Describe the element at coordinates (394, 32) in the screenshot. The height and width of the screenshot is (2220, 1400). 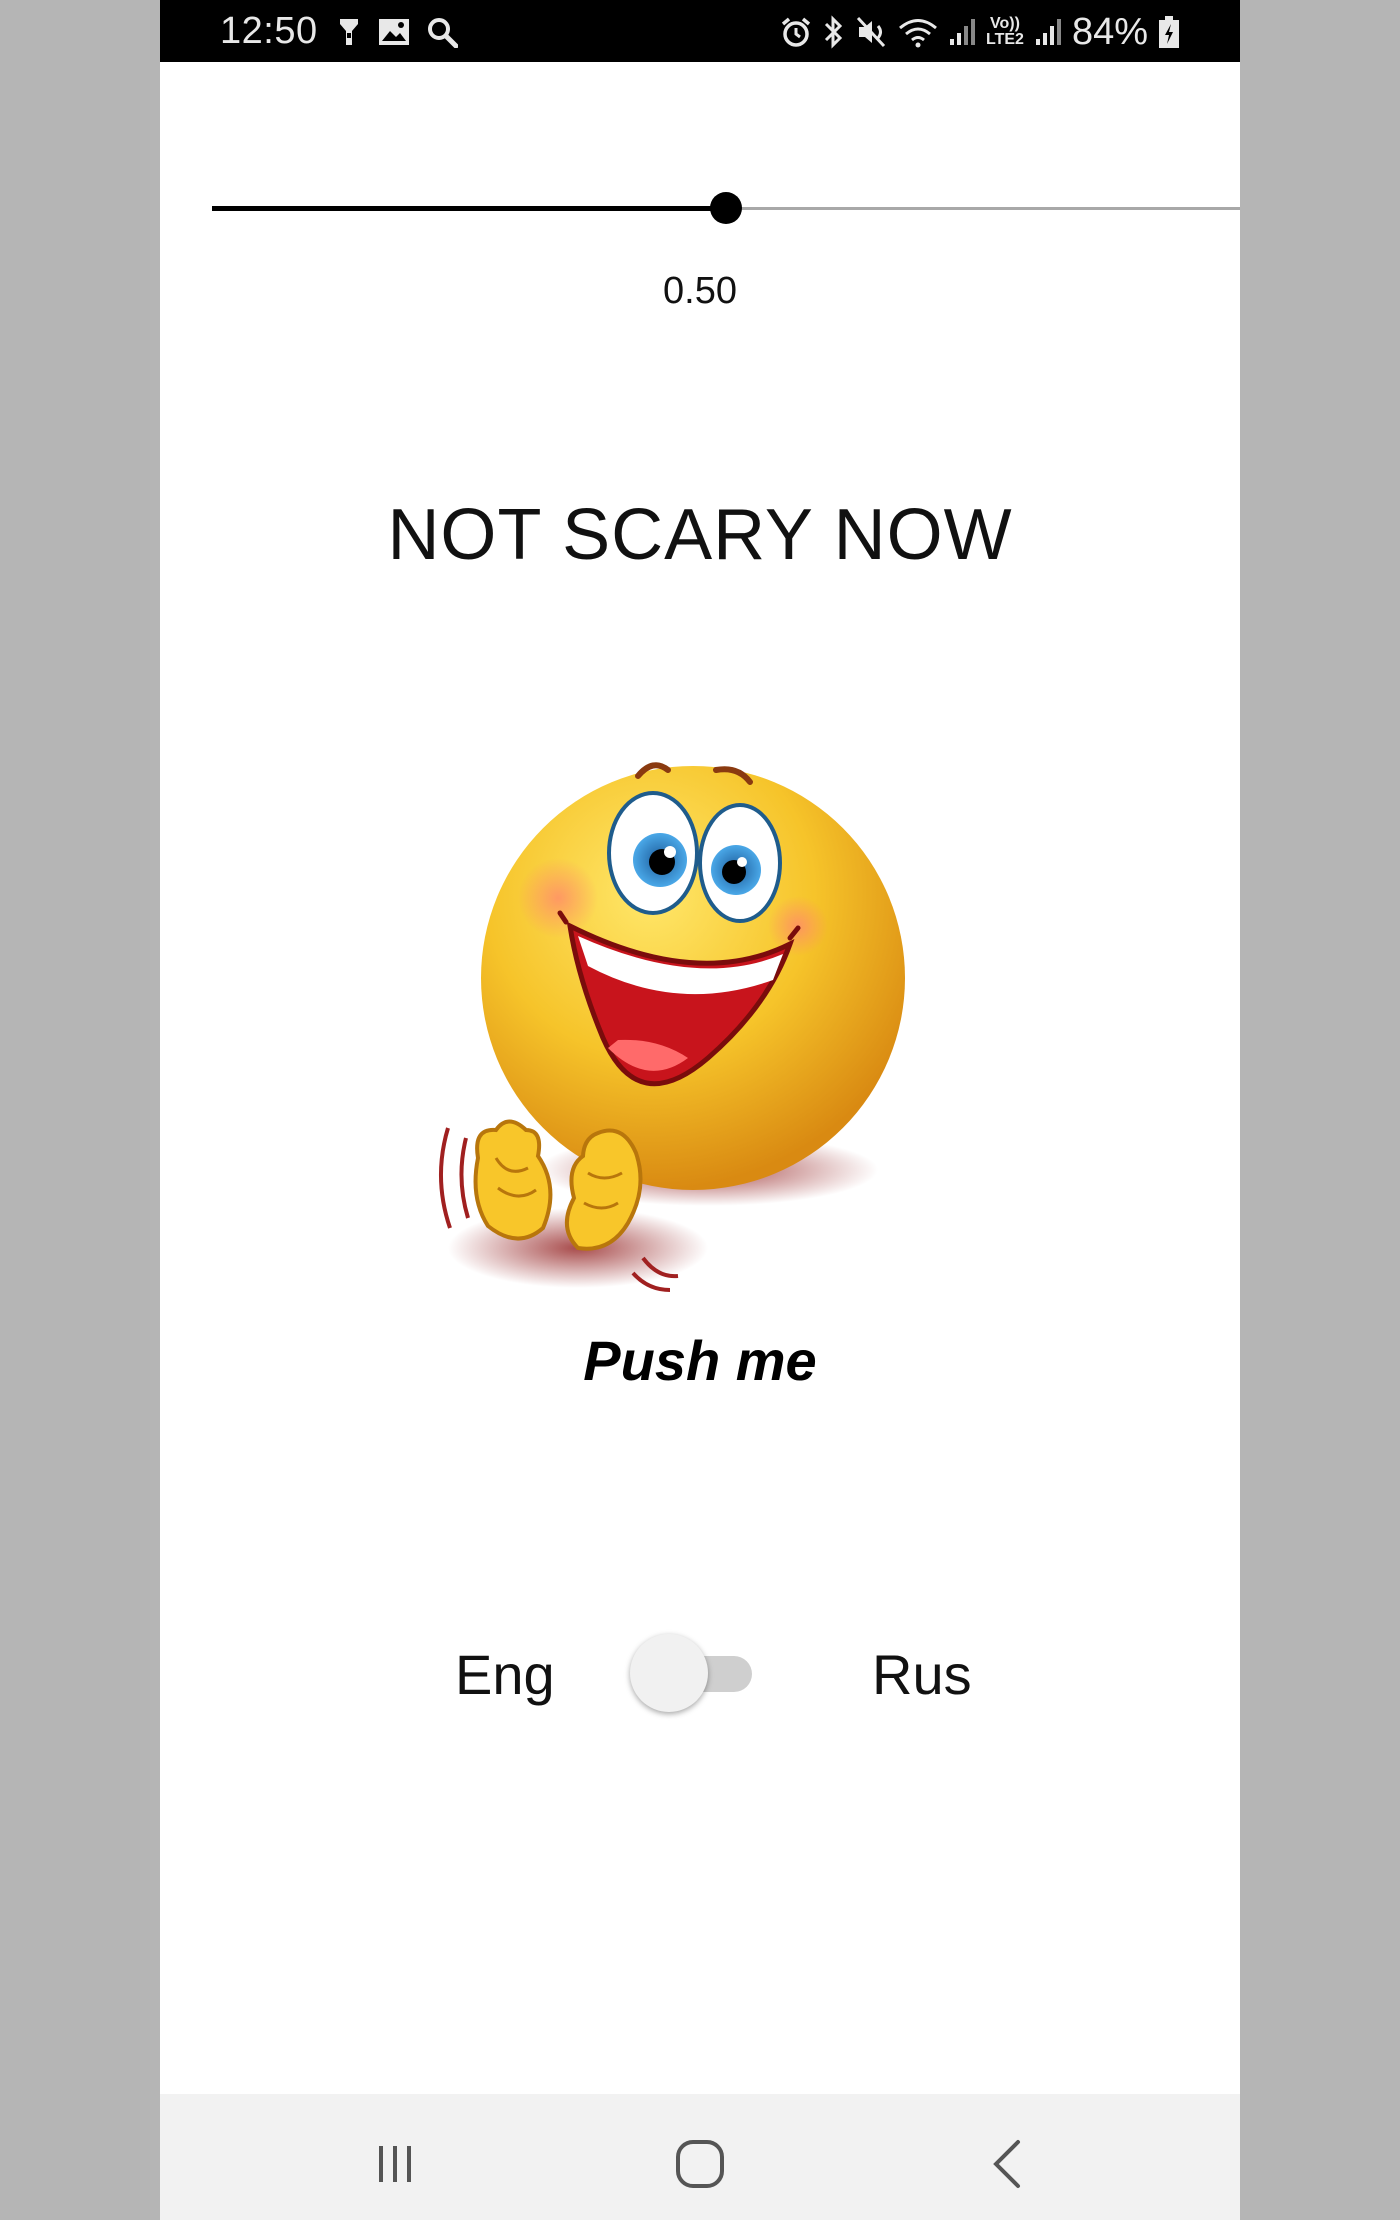
I see `gallery-icon` at that location.